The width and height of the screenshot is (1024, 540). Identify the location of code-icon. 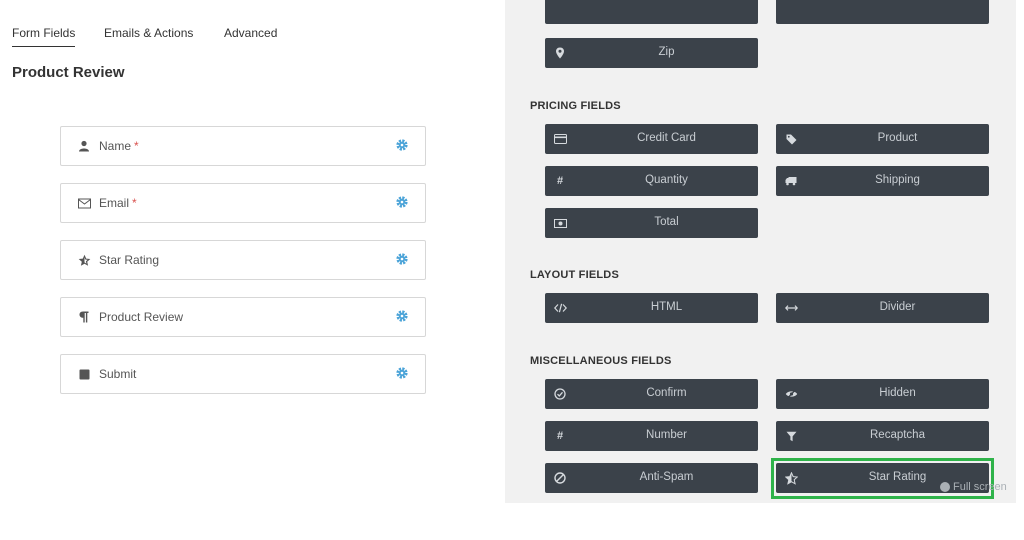
(560, 308).